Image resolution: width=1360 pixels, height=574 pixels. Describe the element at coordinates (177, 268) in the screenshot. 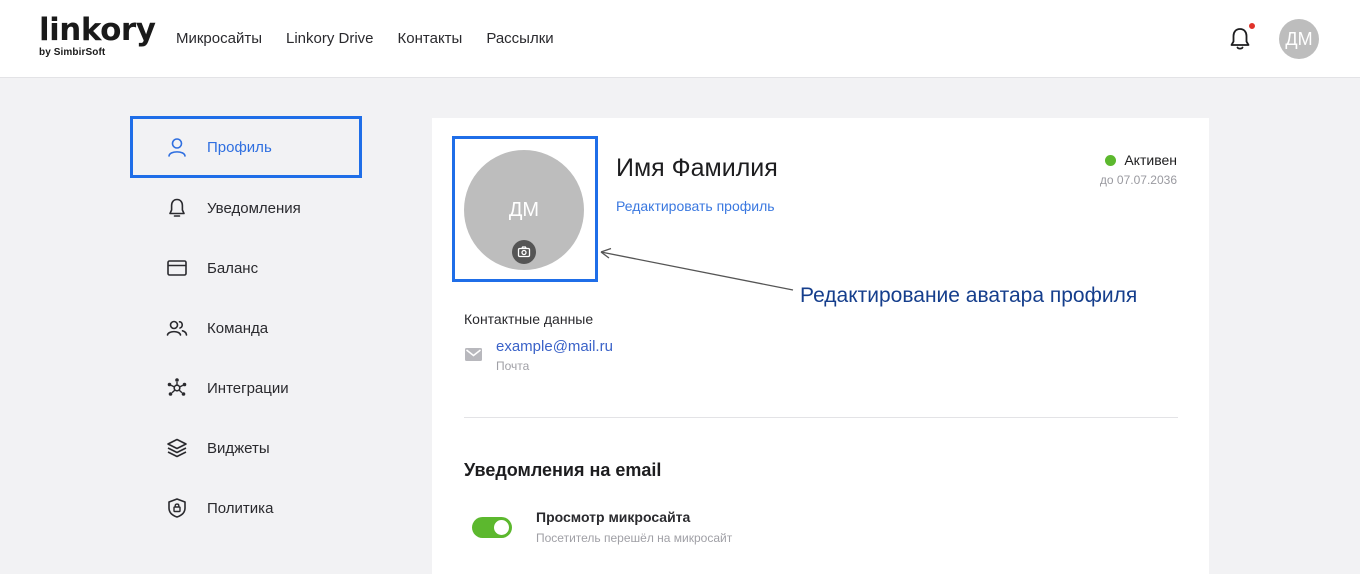

I see `card-icon` at that location.